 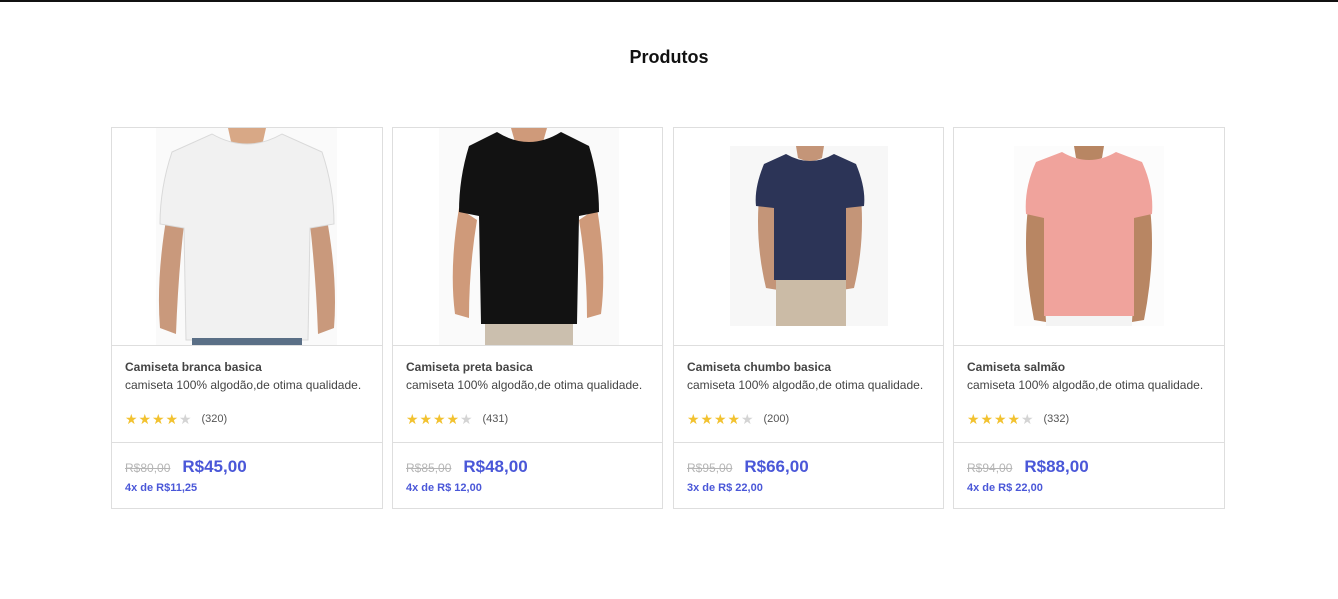 What do you see at coordinates (429, 468) in the screenshot?
I see `old-price: R$85,00` at bounding box center [429, 468].